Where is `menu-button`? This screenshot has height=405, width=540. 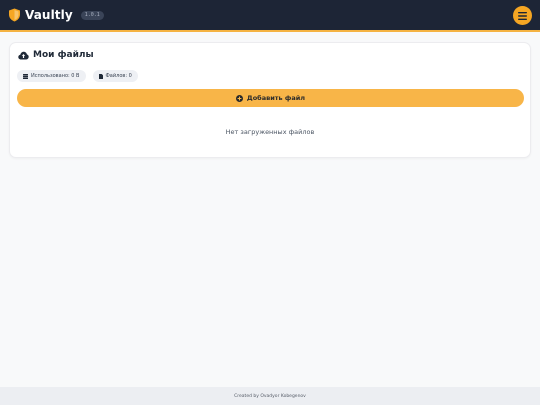 menu-button is located at coordinates (522, 15).